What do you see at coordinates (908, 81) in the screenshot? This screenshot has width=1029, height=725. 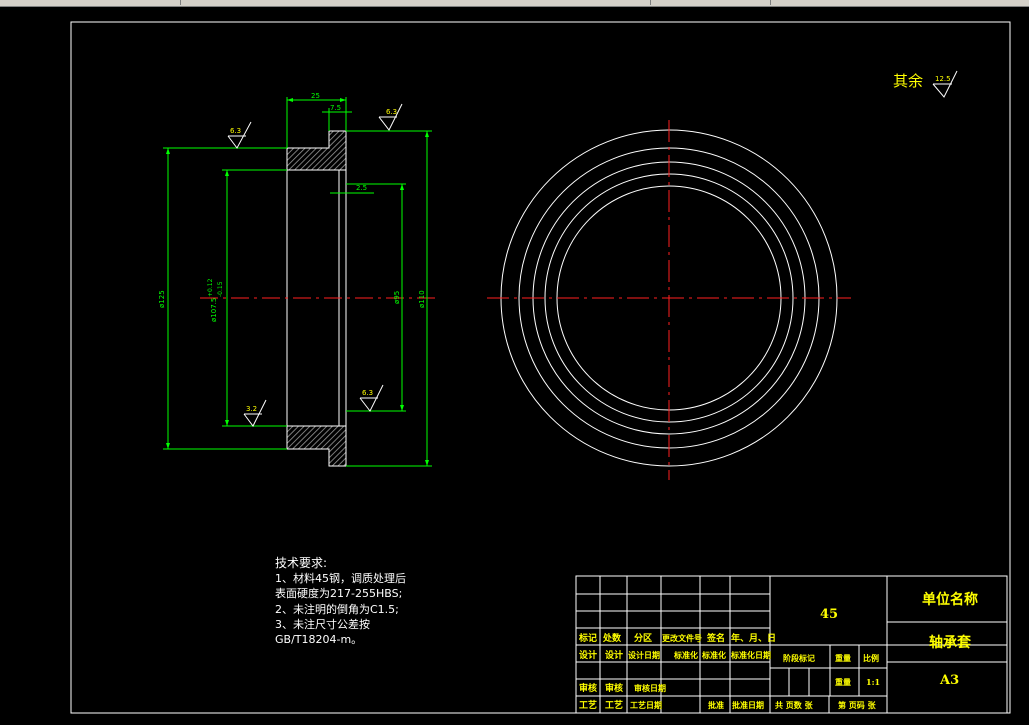 I see `rest-roughness-label: 其余` at bounding box center [908, 81].